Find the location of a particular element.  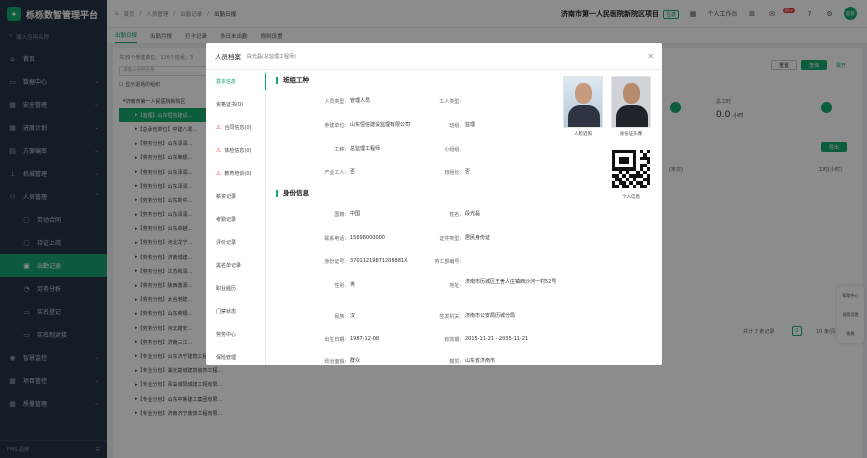

modal-tab-access: 门禁状态 is located at coordinates (235, 311).